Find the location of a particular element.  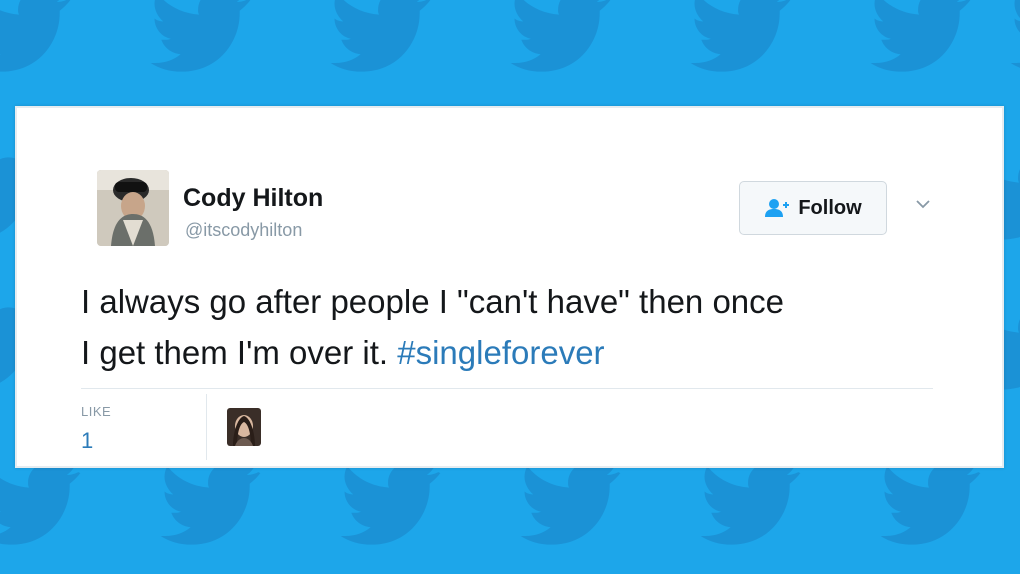

follow-button-label: Follow is located at coordinates (830, 207).